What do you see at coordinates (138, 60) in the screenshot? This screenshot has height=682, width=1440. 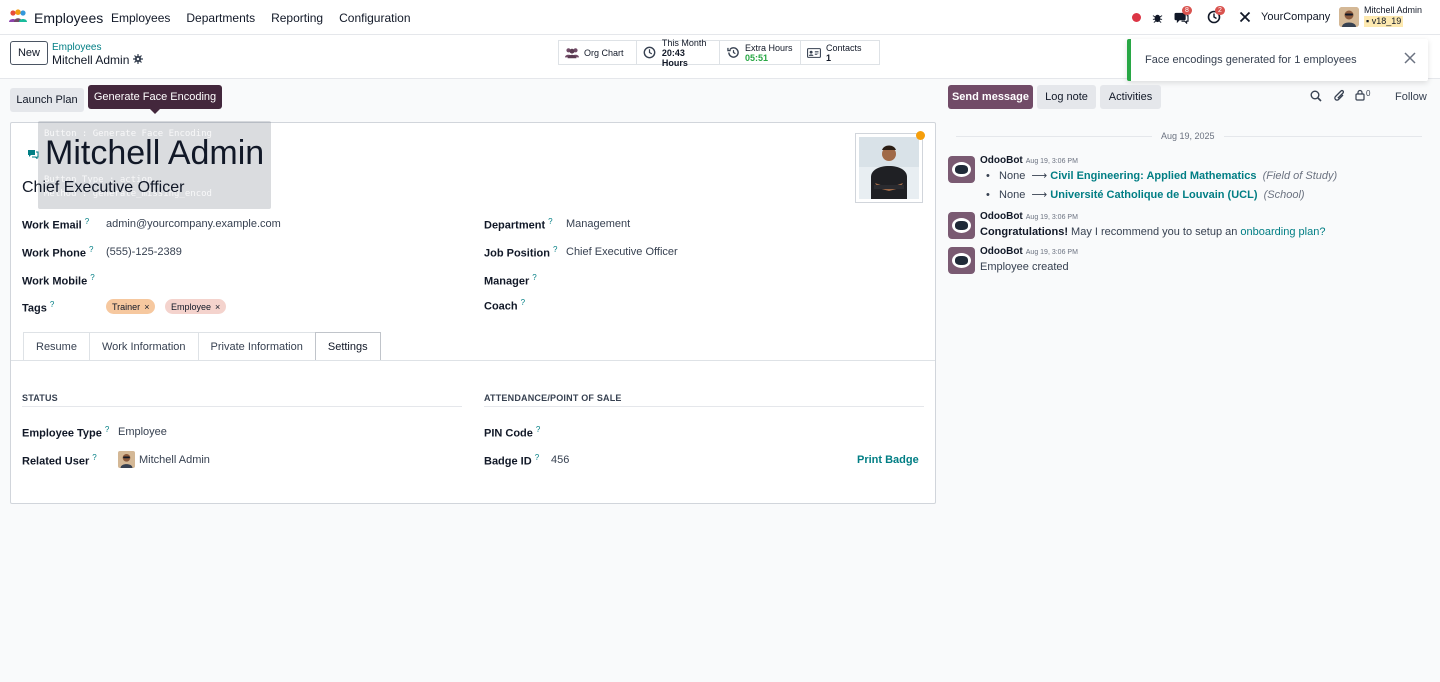 I see `gear-icon` at bounding box center [138, 60].